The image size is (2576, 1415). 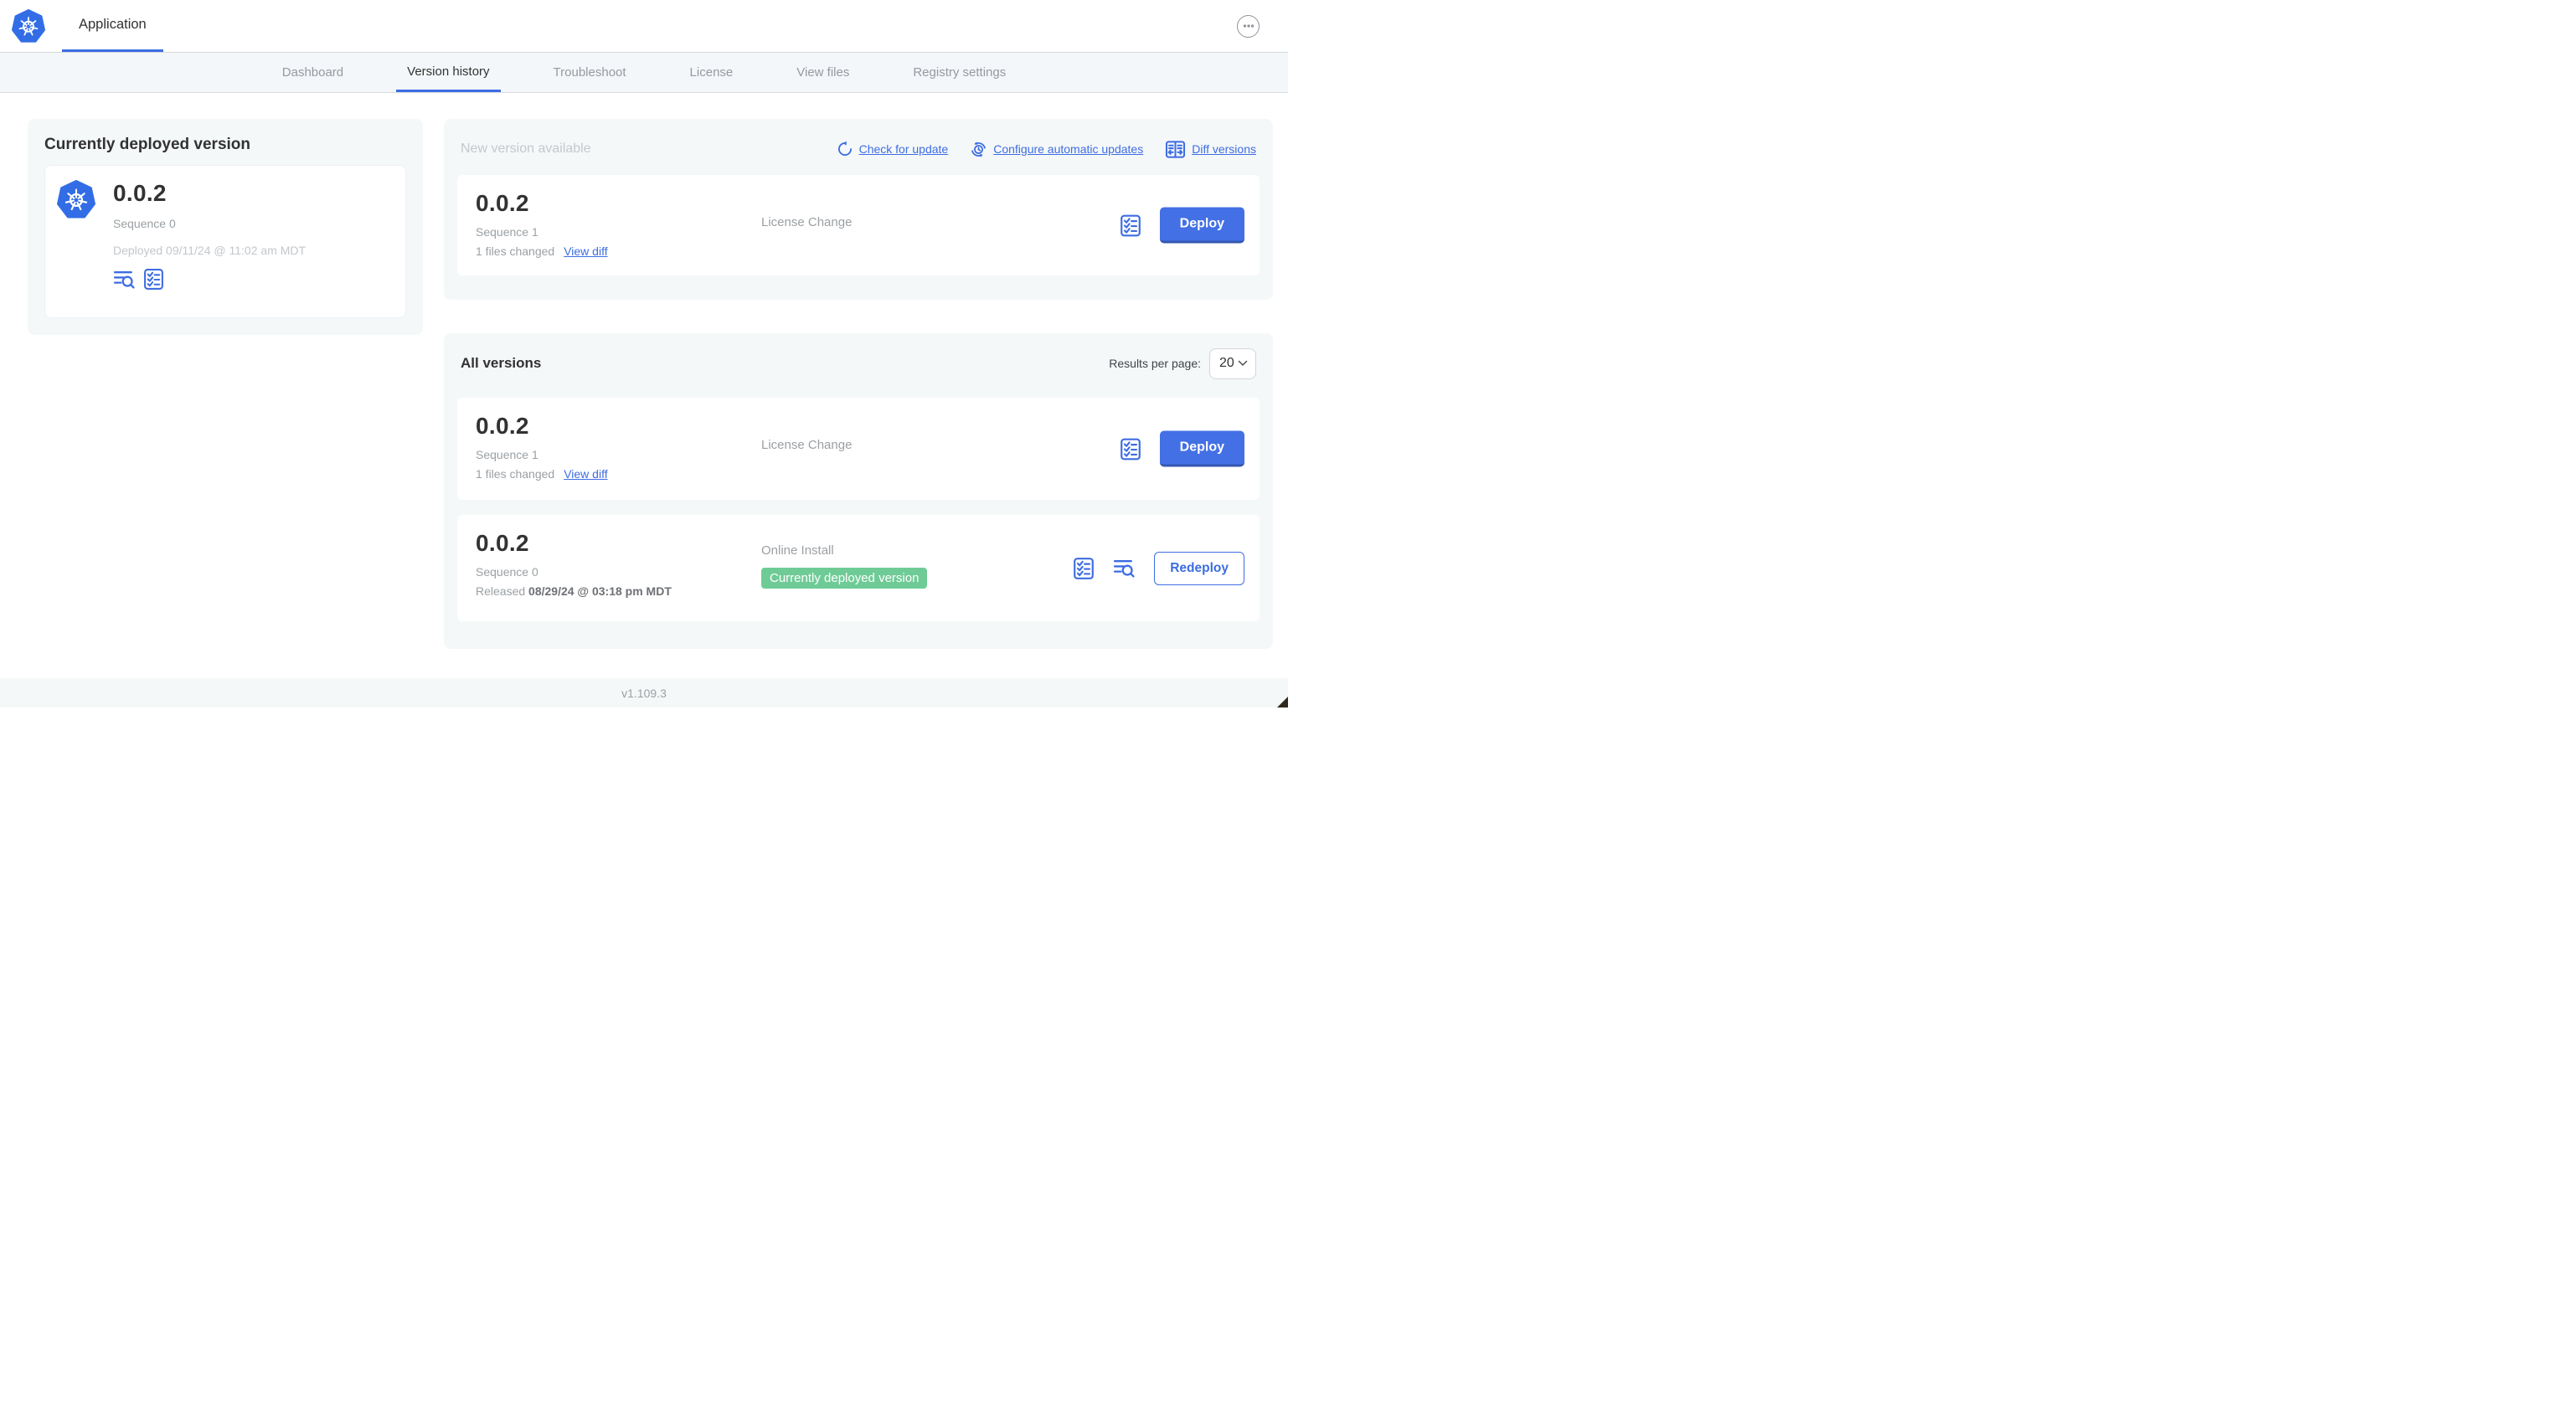 What do you see at coordinates (1175, 149) in the screenshot?
I see `diff-panes-icon` at bounding box center [1175, 149].